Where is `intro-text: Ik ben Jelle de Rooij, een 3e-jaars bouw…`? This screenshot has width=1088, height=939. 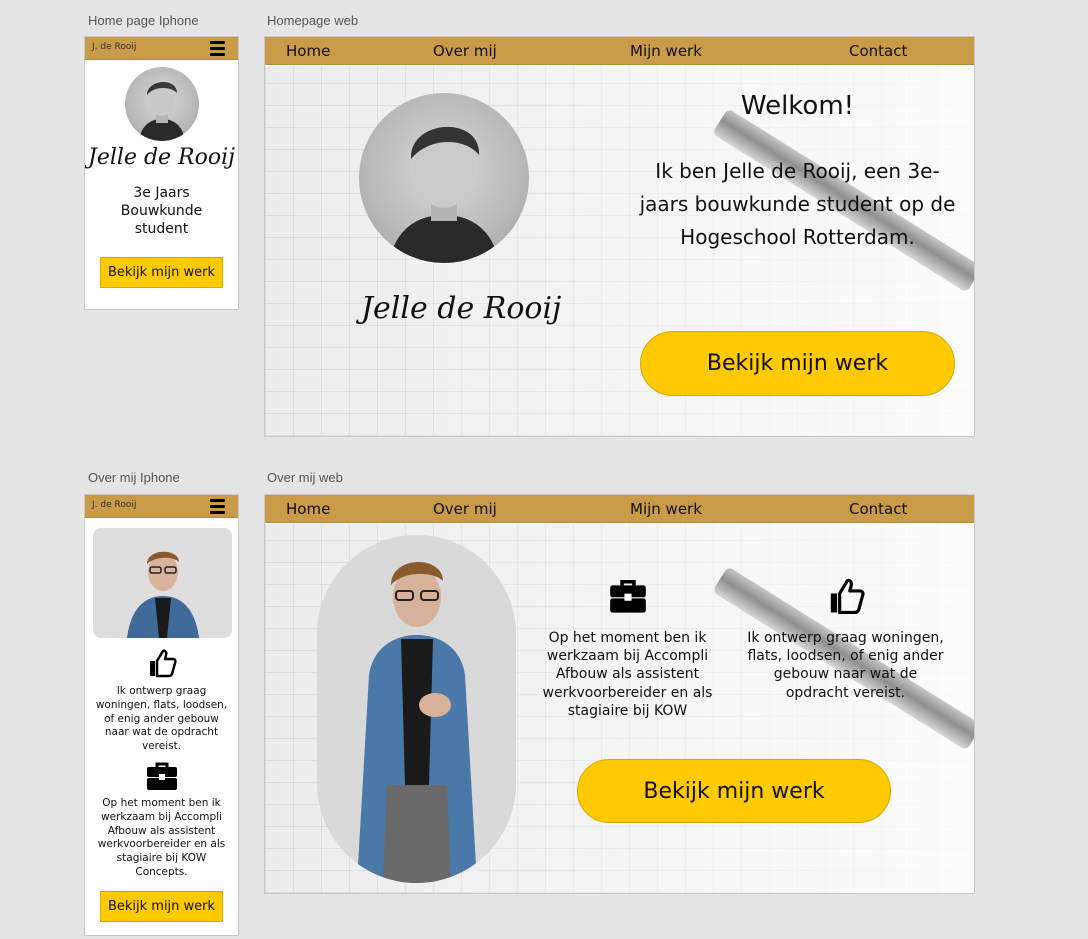 intro-text: Ik ben Jelle de Rooij, een 3e-jaars bouw… is located at coordinates (797, 204).